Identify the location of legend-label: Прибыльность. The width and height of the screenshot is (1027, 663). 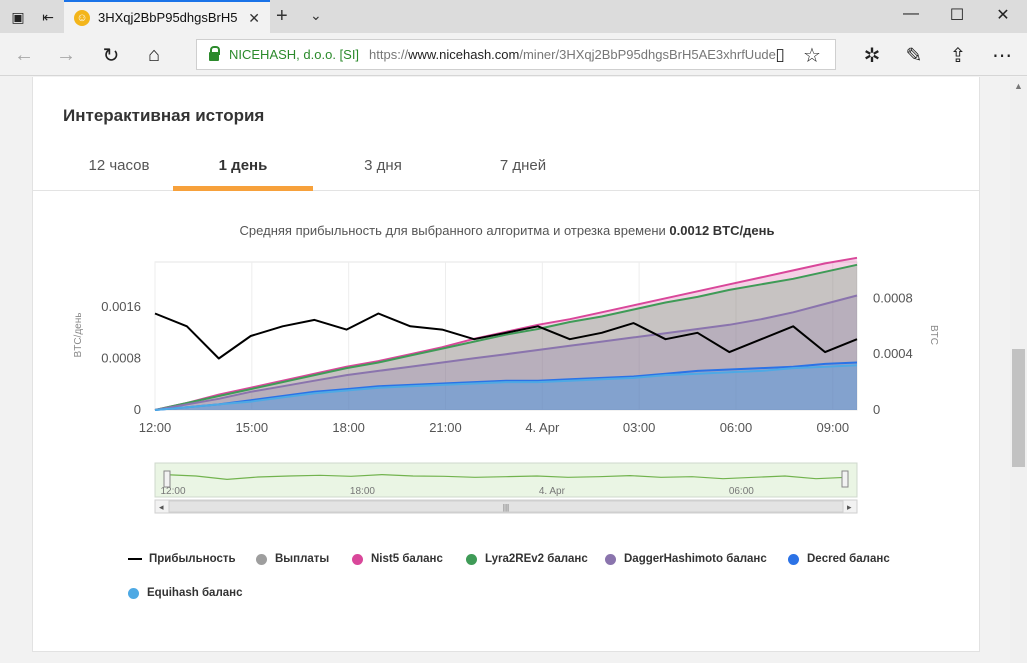
(192, 559).